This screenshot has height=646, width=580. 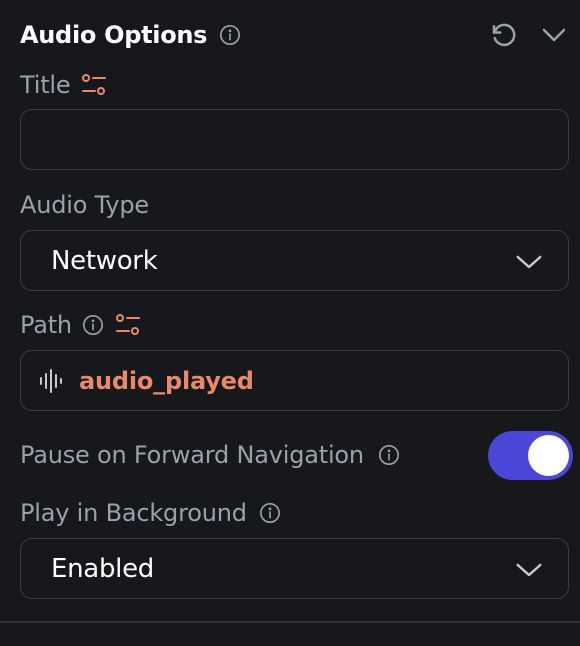 What do you see at coordinates (46, 325) in the screenshot?
I see `path-label: Path` at bounding box center [46, 325].